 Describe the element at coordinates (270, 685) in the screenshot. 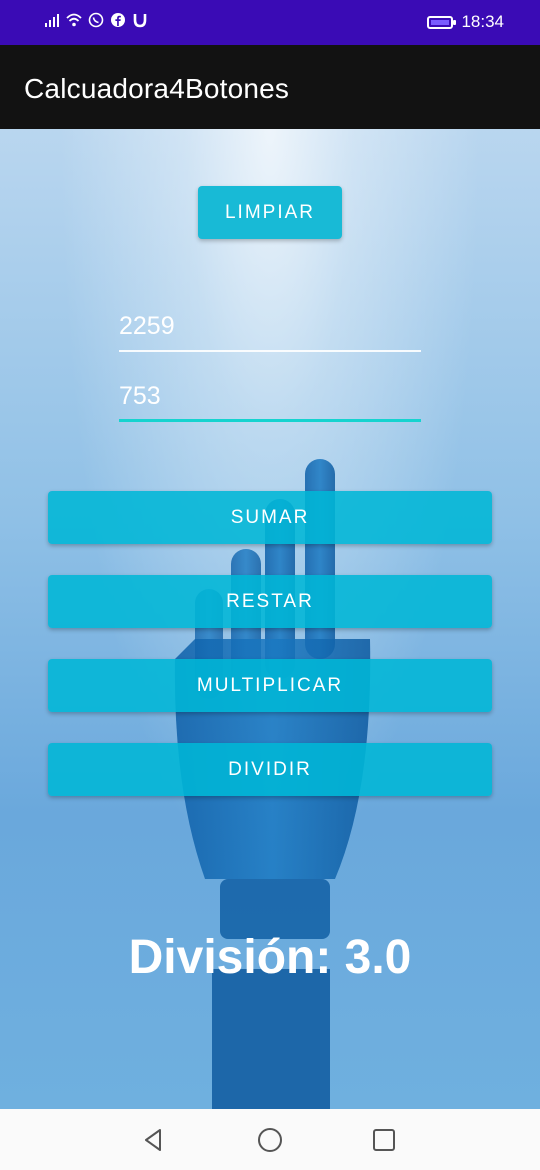

I see `multiply-button: MULTIPLICAR` at that location.